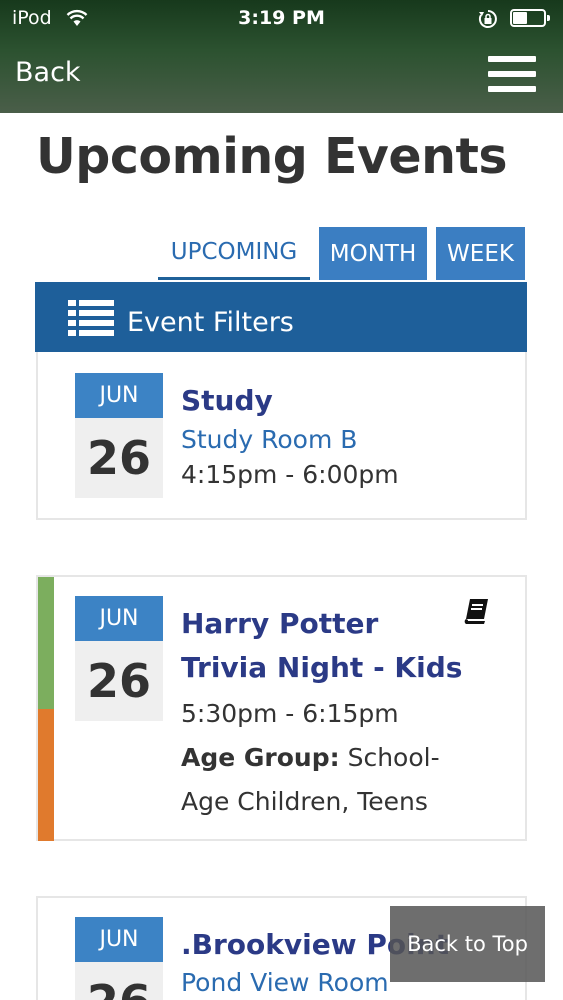  I want to click on event-room: Study Room B, so click(269, 439).